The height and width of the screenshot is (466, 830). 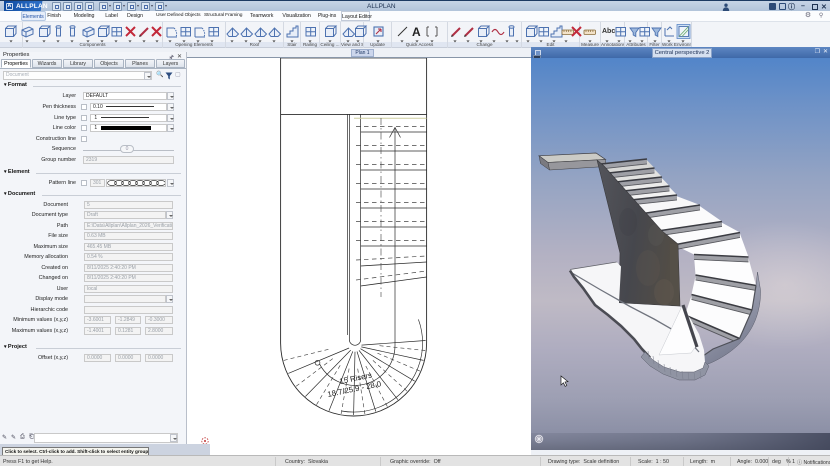 I want to click on svg-text: Abc, so click(x=608, y=31).